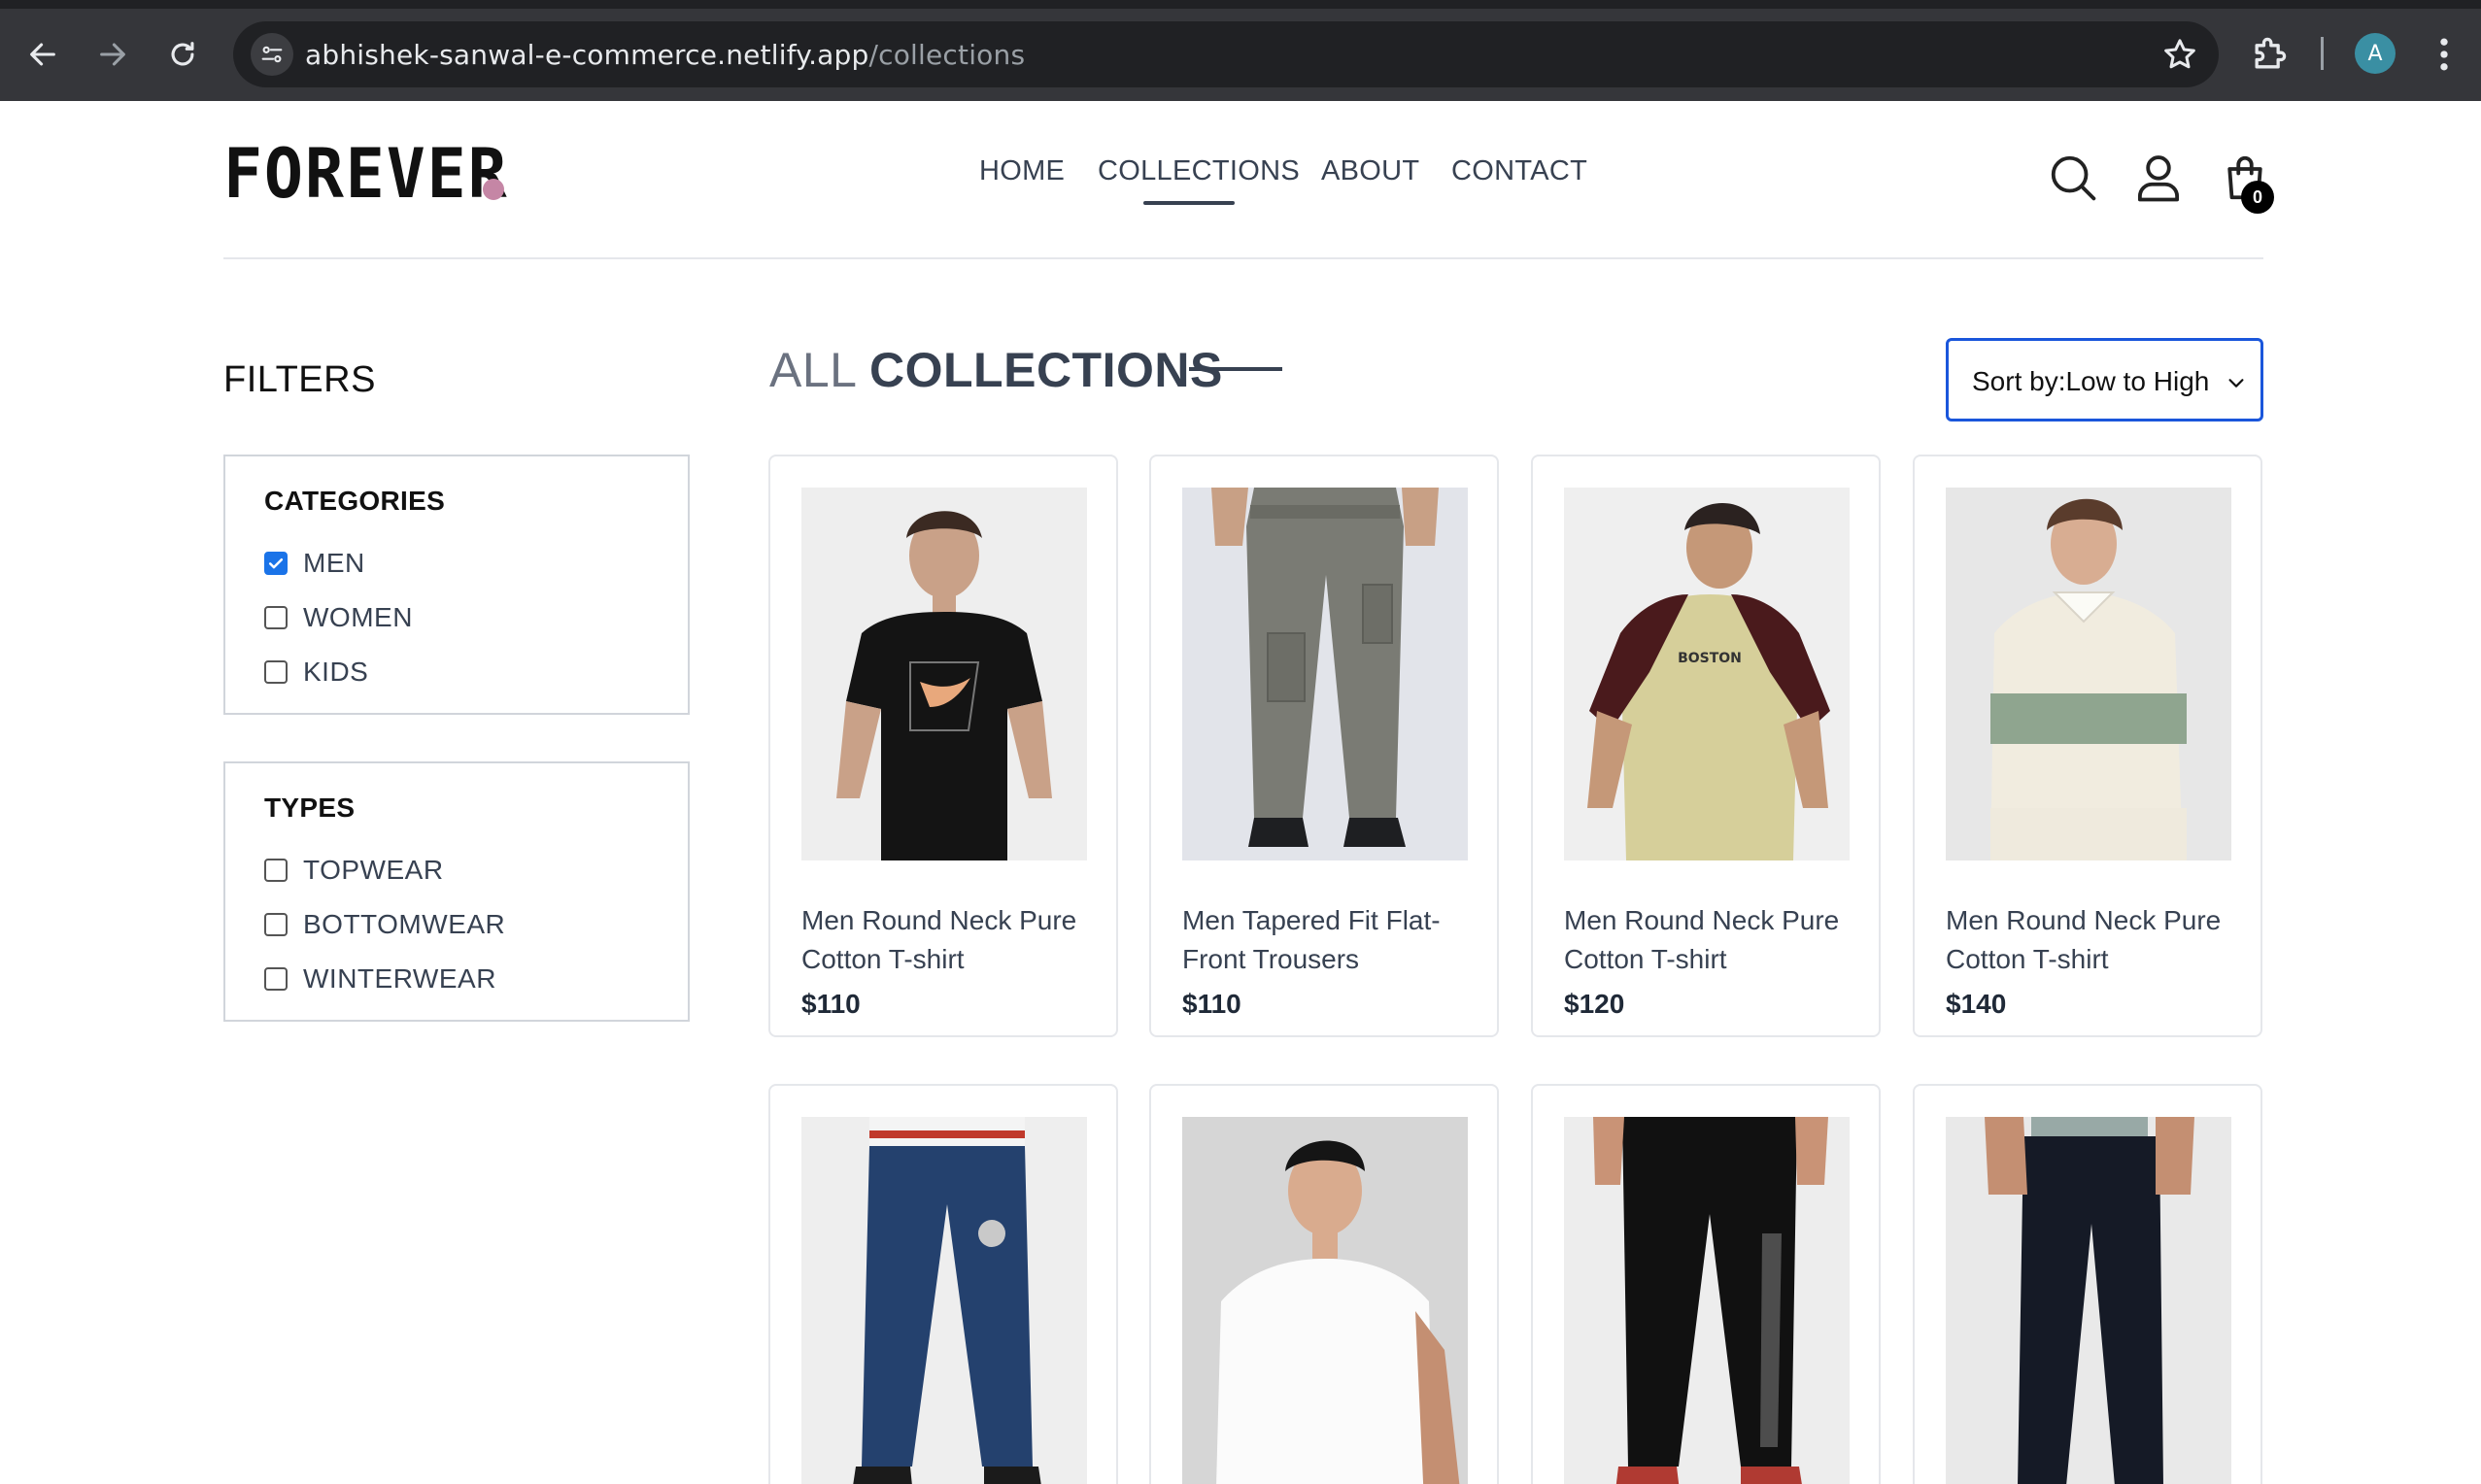 Image resolution: width=2481 pixels, height=1484 pixels. I want to click on kebab-menu-icon, so click(2444, 54).